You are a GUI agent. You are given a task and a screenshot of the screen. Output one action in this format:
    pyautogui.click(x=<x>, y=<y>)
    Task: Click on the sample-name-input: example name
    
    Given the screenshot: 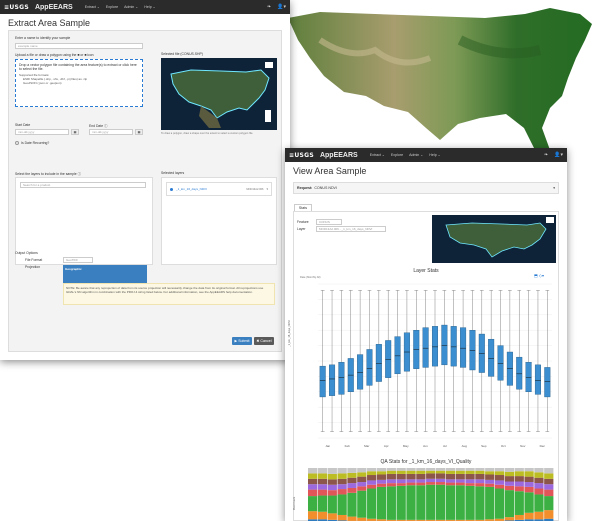 What is the action you would take?
    pyautogui.click(x=79, y=46)
    